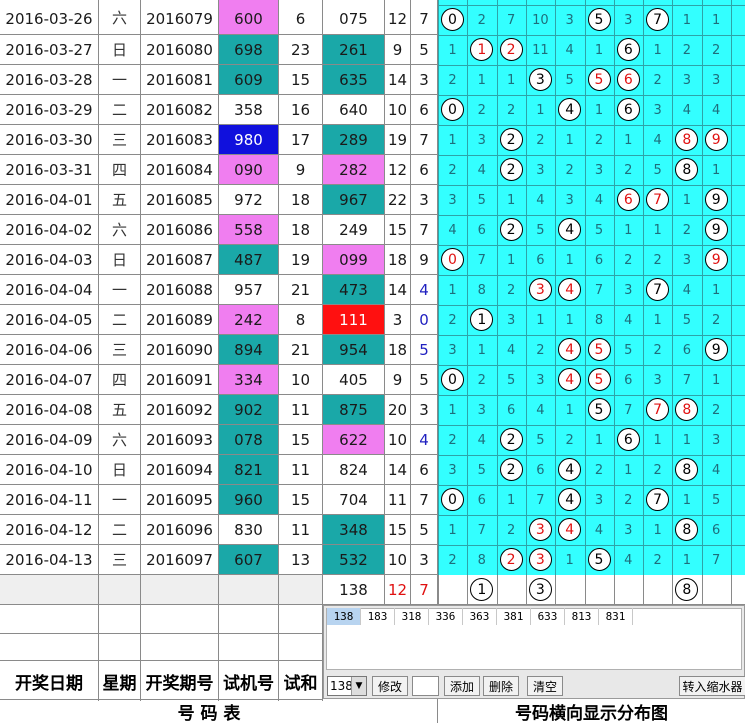 This screenshot has width=745, height=724. Describe the element at coordinates (412, 616) in the screenshot. I see `number-item: 318` at that location.